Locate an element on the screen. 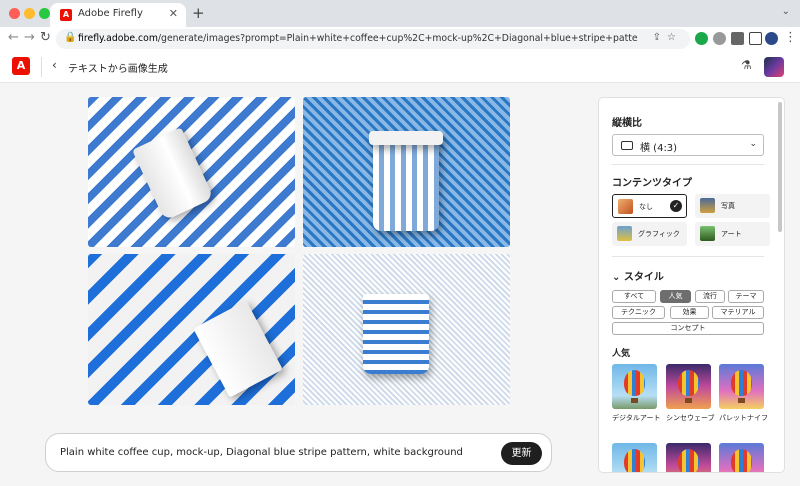  landscape-icon is located at coordinates (627, 145).